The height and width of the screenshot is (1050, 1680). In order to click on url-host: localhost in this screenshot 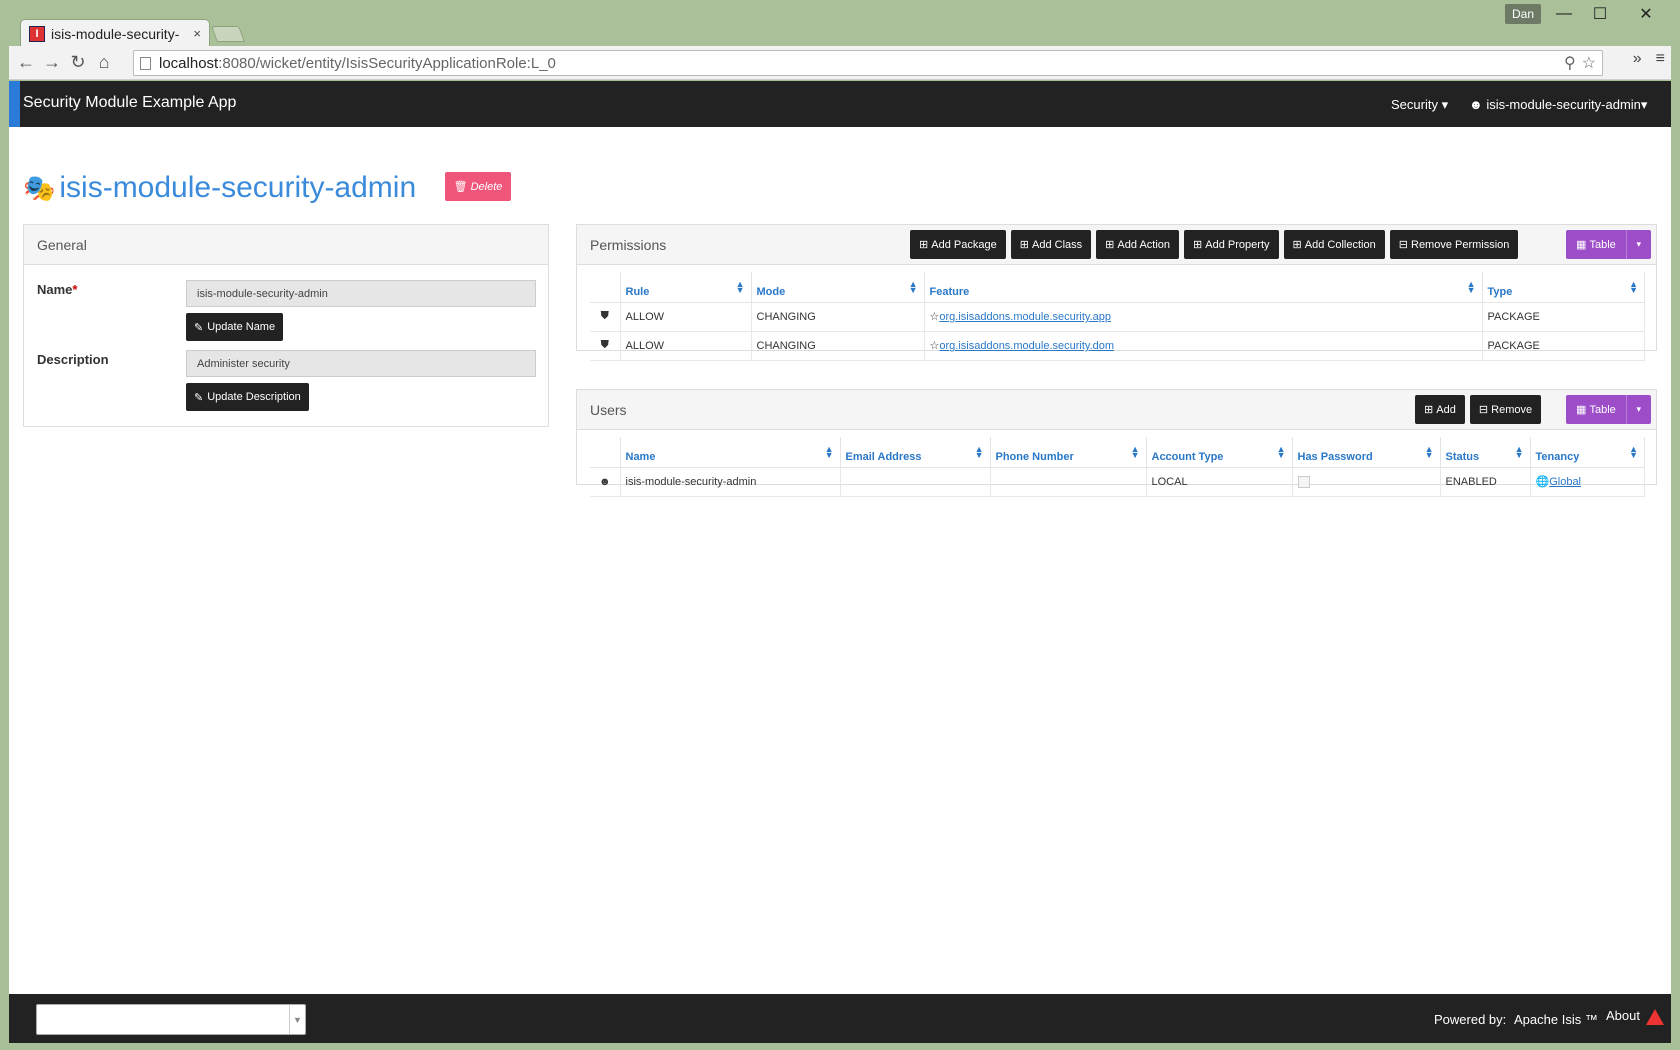, I will do `click(189, 63)`.